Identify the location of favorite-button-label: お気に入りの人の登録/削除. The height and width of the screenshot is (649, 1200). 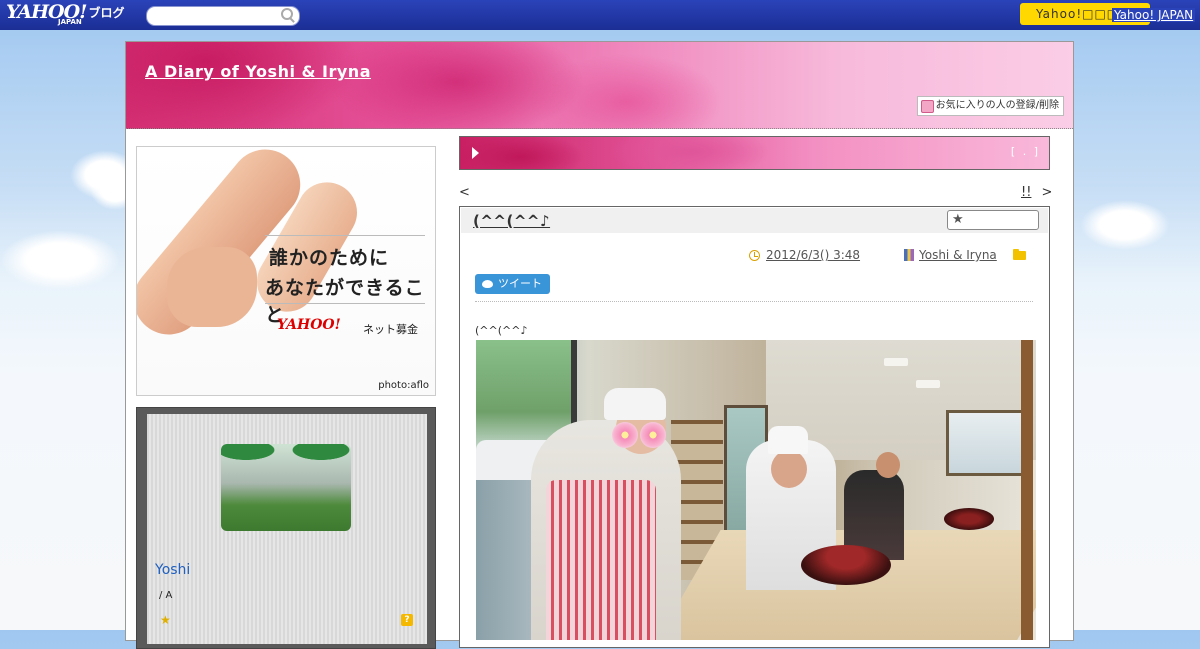
(997, 105).